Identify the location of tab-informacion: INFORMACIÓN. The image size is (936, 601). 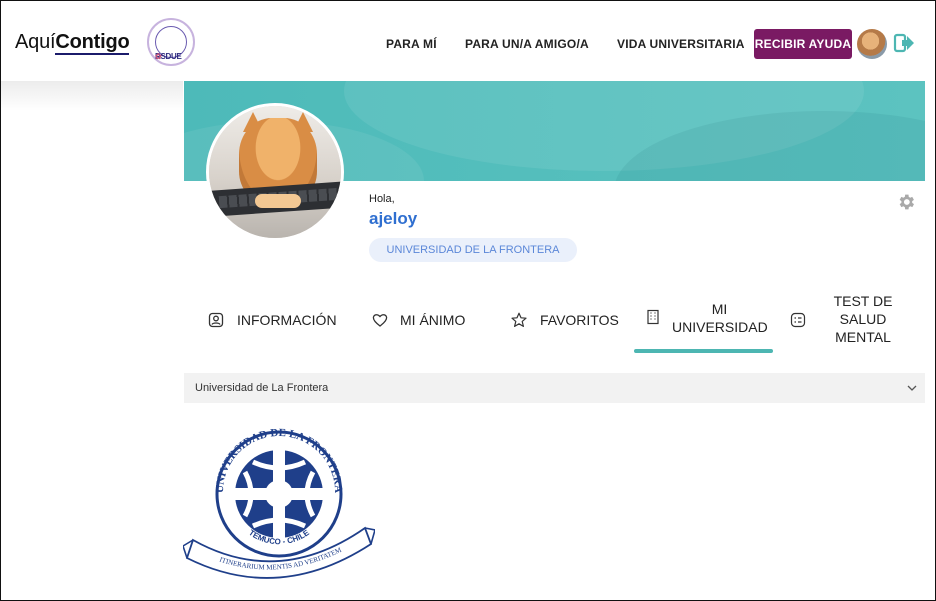
(278, 322).